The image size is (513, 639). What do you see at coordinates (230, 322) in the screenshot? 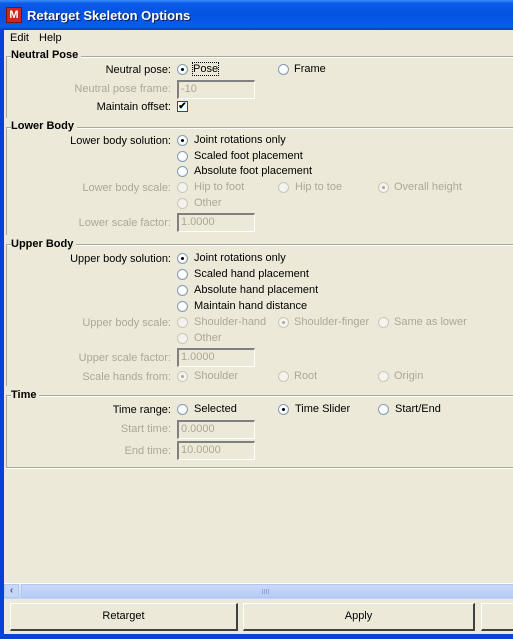
I see `upper-scale-shoulder-hand-label: Shoulder-hand` at bounding box center [230, 322].